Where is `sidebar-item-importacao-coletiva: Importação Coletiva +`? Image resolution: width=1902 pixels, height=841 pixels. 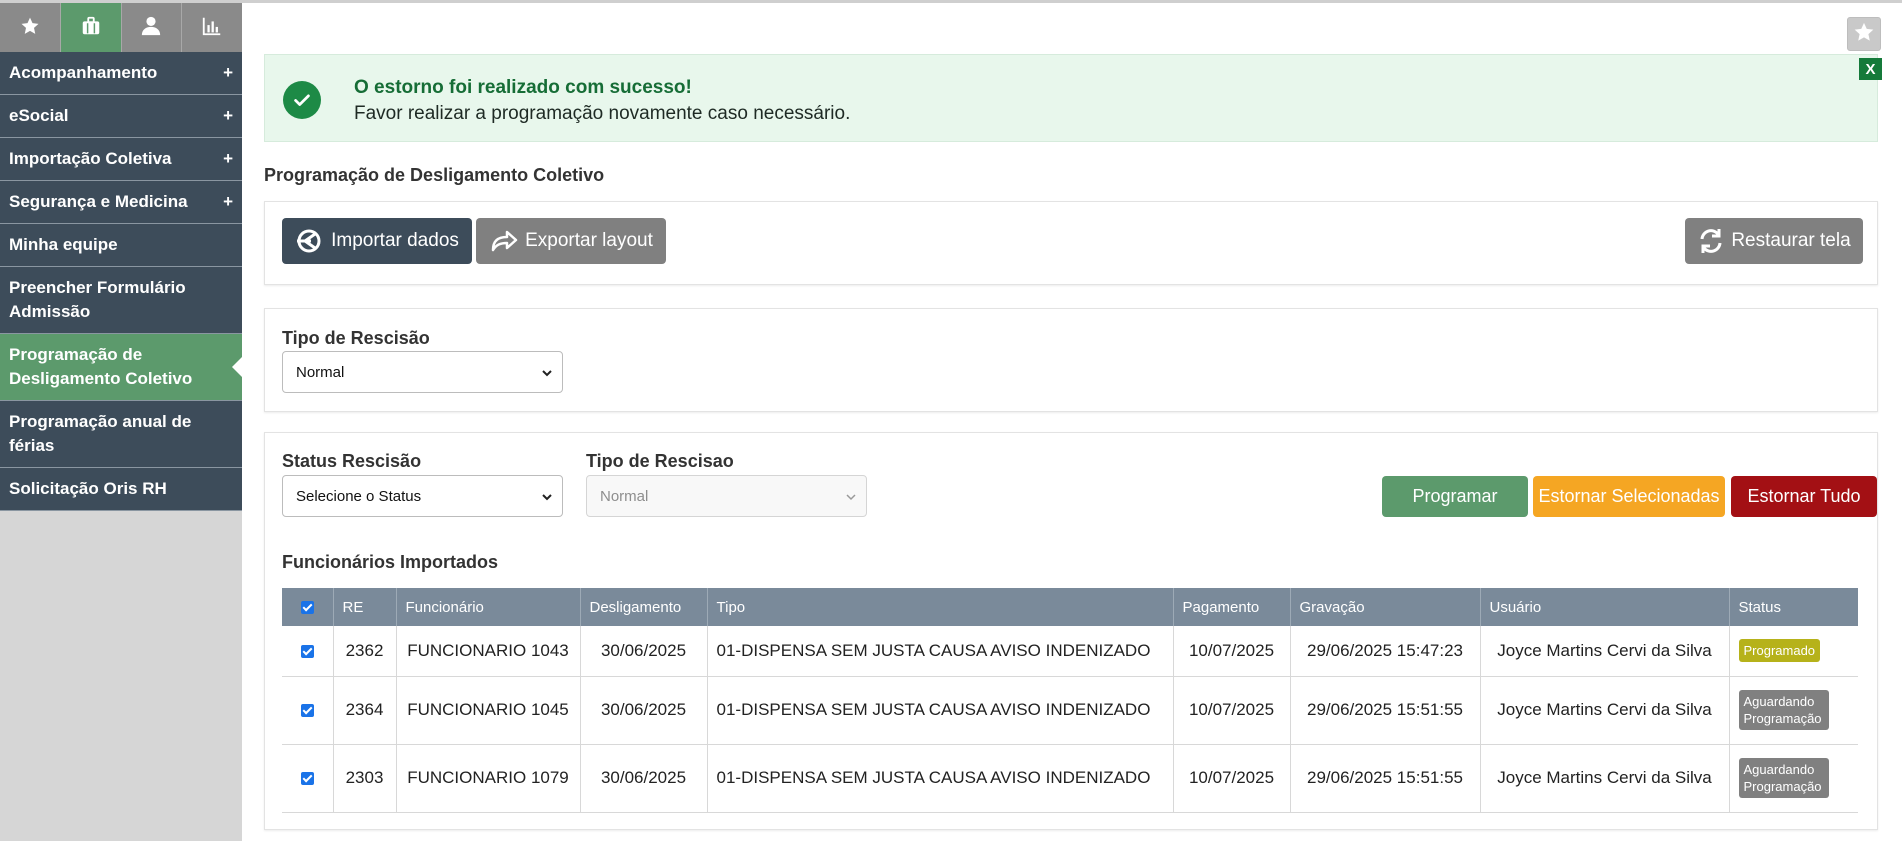
sidebar-item-importacao-coletiva: Importação Coletiva + is located at coordinates (121, 159).